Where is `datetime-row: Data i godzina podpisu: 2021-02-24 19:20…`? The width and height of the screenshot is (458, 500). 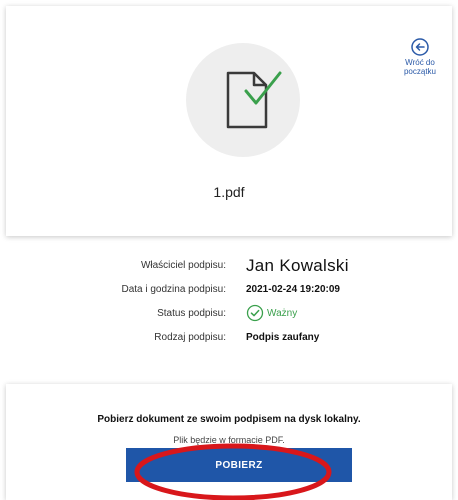 datetime-row: Data i godzina podpisu: 2021-02-24 19:20… is located at coordinates (229, 294).